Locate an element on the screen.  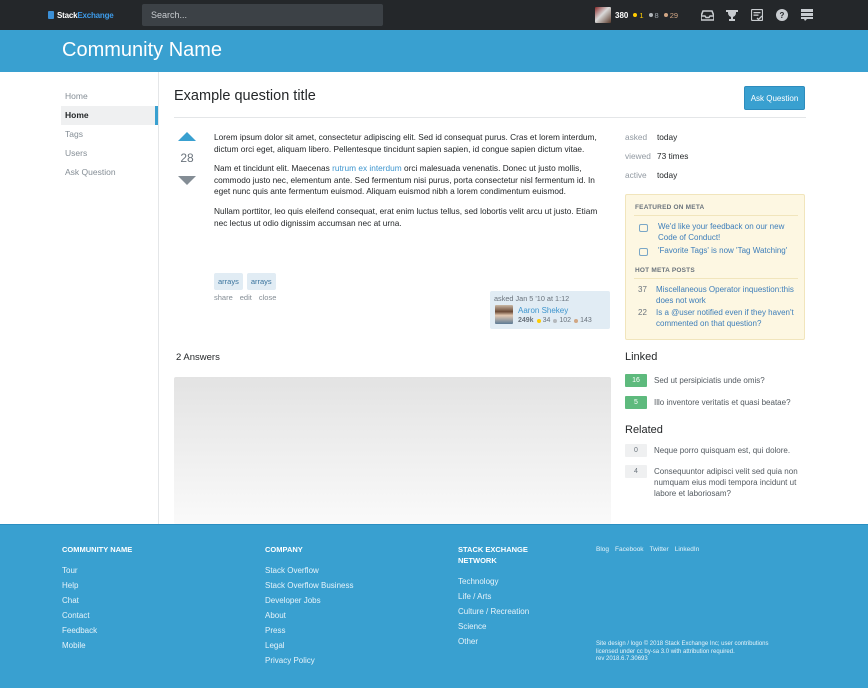
sidebar-item-home-active: Home is located at coordinates (109, 115).